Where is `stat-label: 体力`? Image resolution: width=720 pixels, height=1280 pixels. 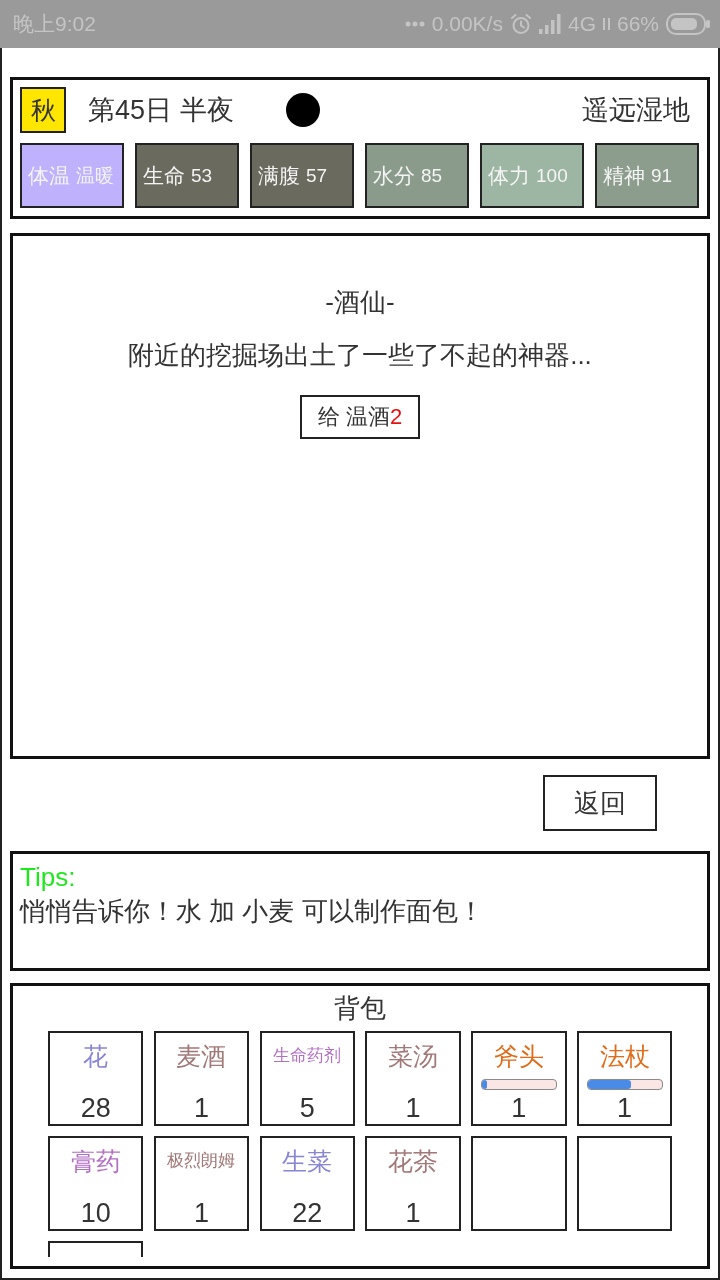 stat-label: 体力 is located at coordinates (509, 175).